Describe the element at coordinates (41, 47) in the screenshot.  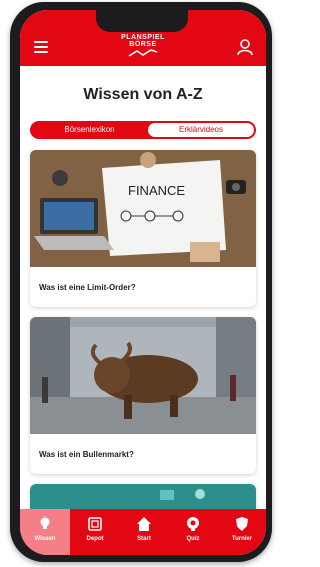
I see `hamburger-menu-icon` at that location.